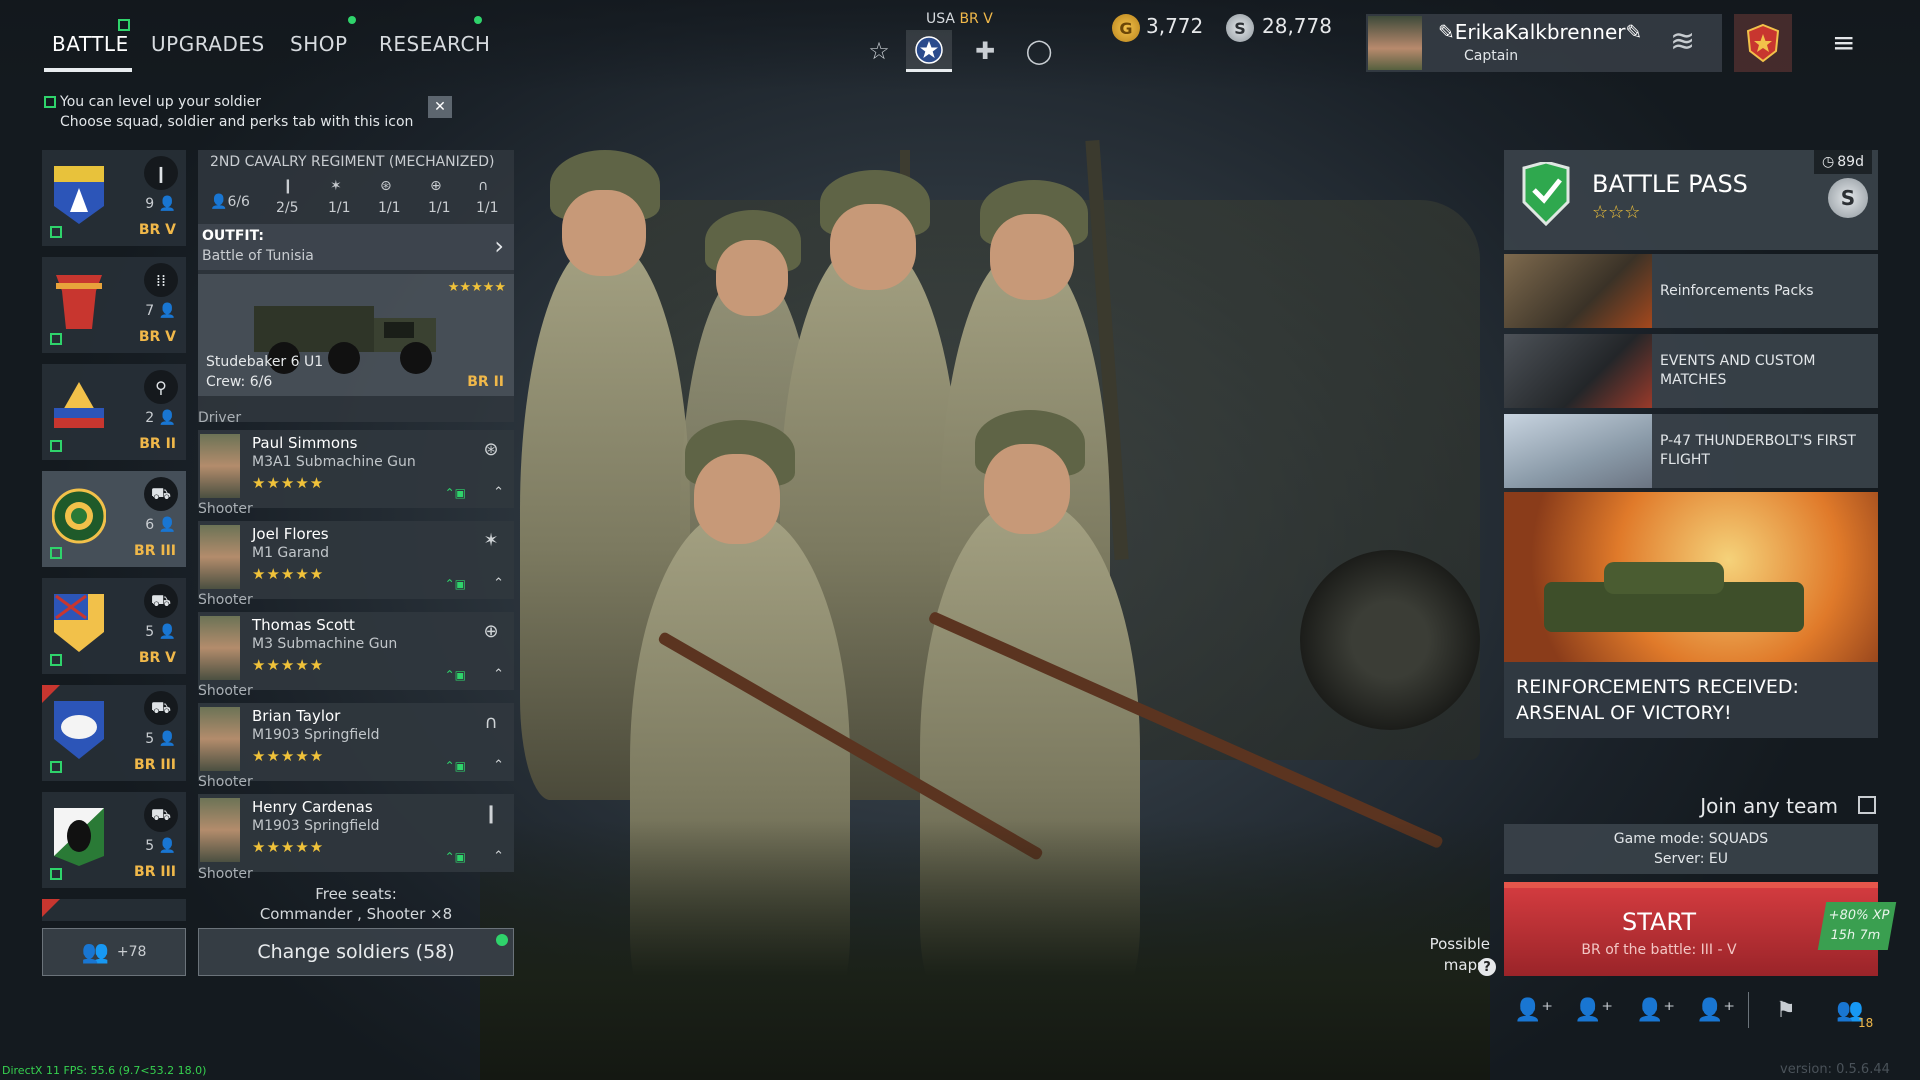  What do you see at coordinates (352, 20) in the screenshot?
I see `shop-notification-dot` at bounding box center [352, 20].